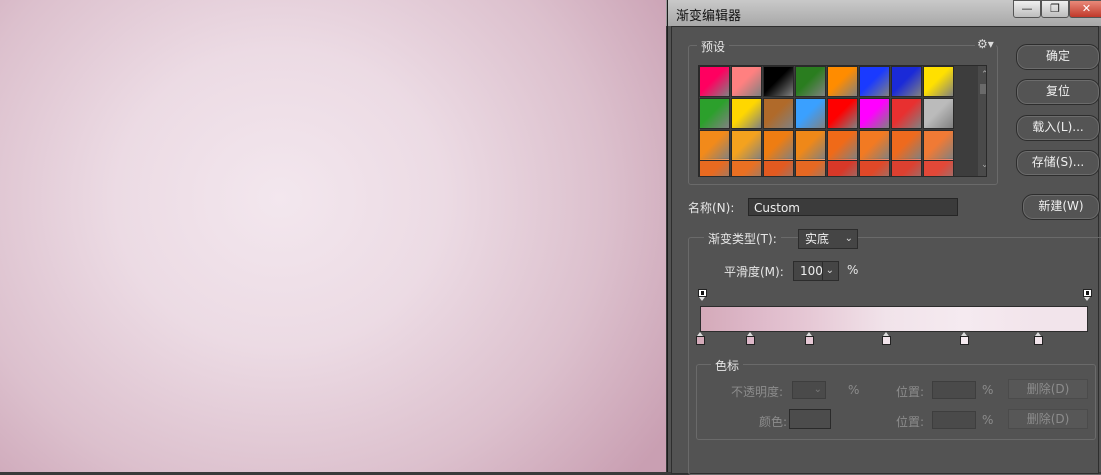 The height and width of the screenshot is (475, 1101). I want to click on delete-opacity-stop-button: 删除(D), so click(1048, 389).